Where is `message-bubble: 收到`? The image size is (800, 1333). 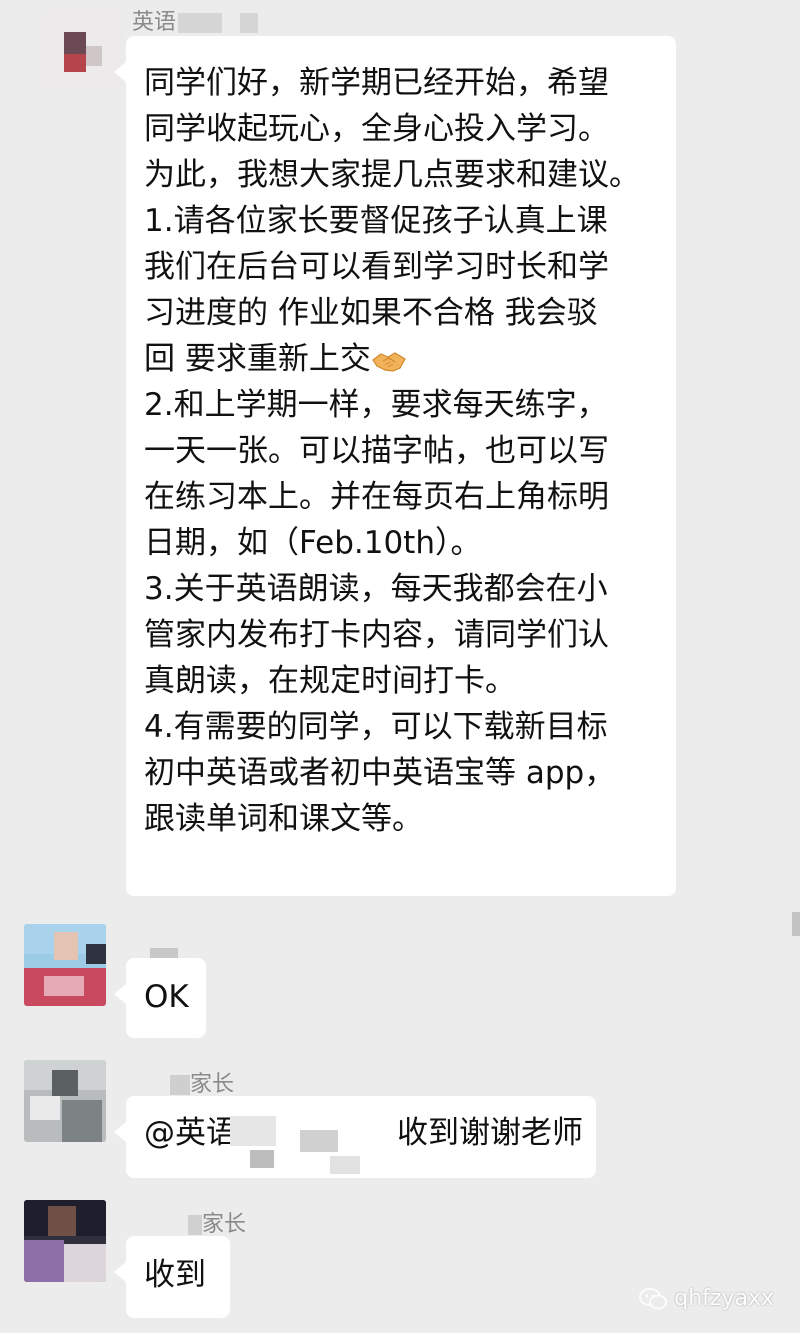
message-bubble: 收到 is located at coordinates (172, 1277).